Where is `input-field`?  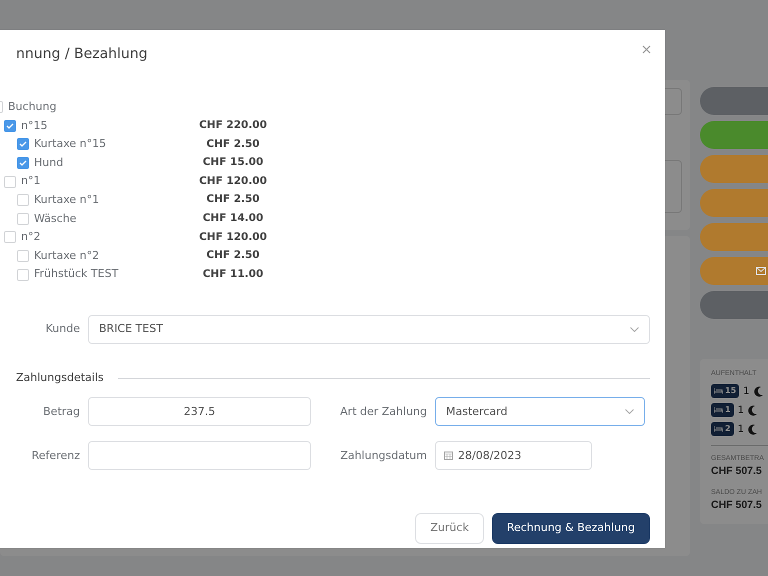
input-field is located at coordinates (199, 455).